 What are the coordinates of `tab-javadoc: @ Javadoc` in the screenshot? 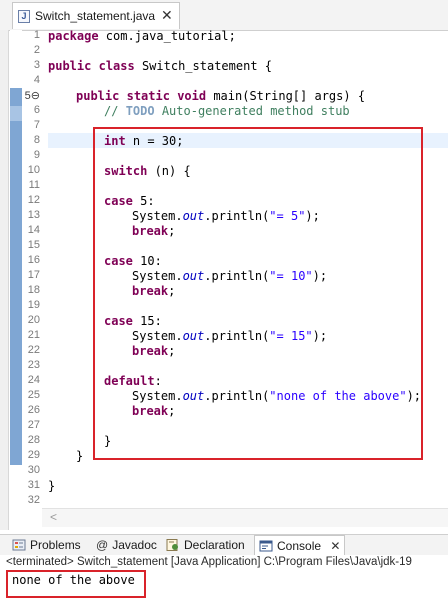 It's located at (126, 545).